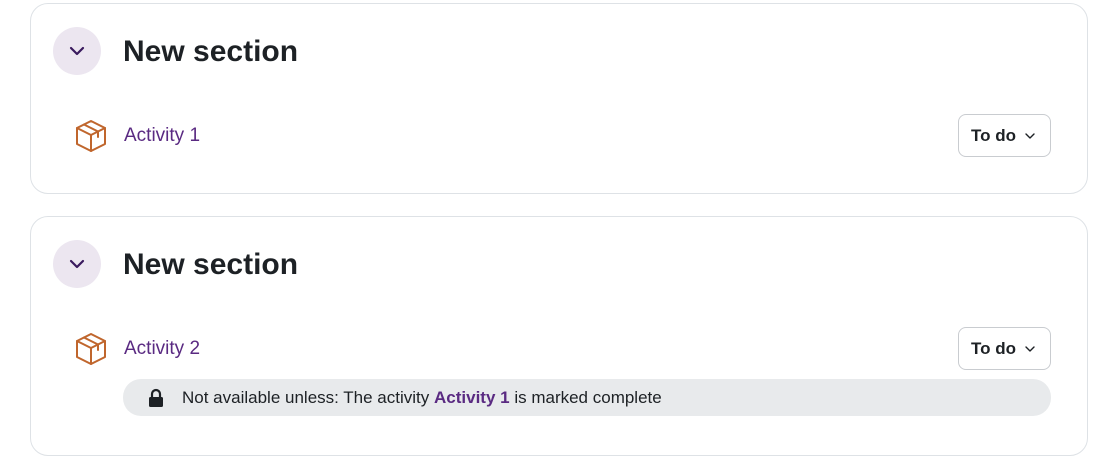 This screenshot has height=461, width=1104. Describe the element at coordinates (156, 398) in the screenshot. I see `lock-icon` at that location.